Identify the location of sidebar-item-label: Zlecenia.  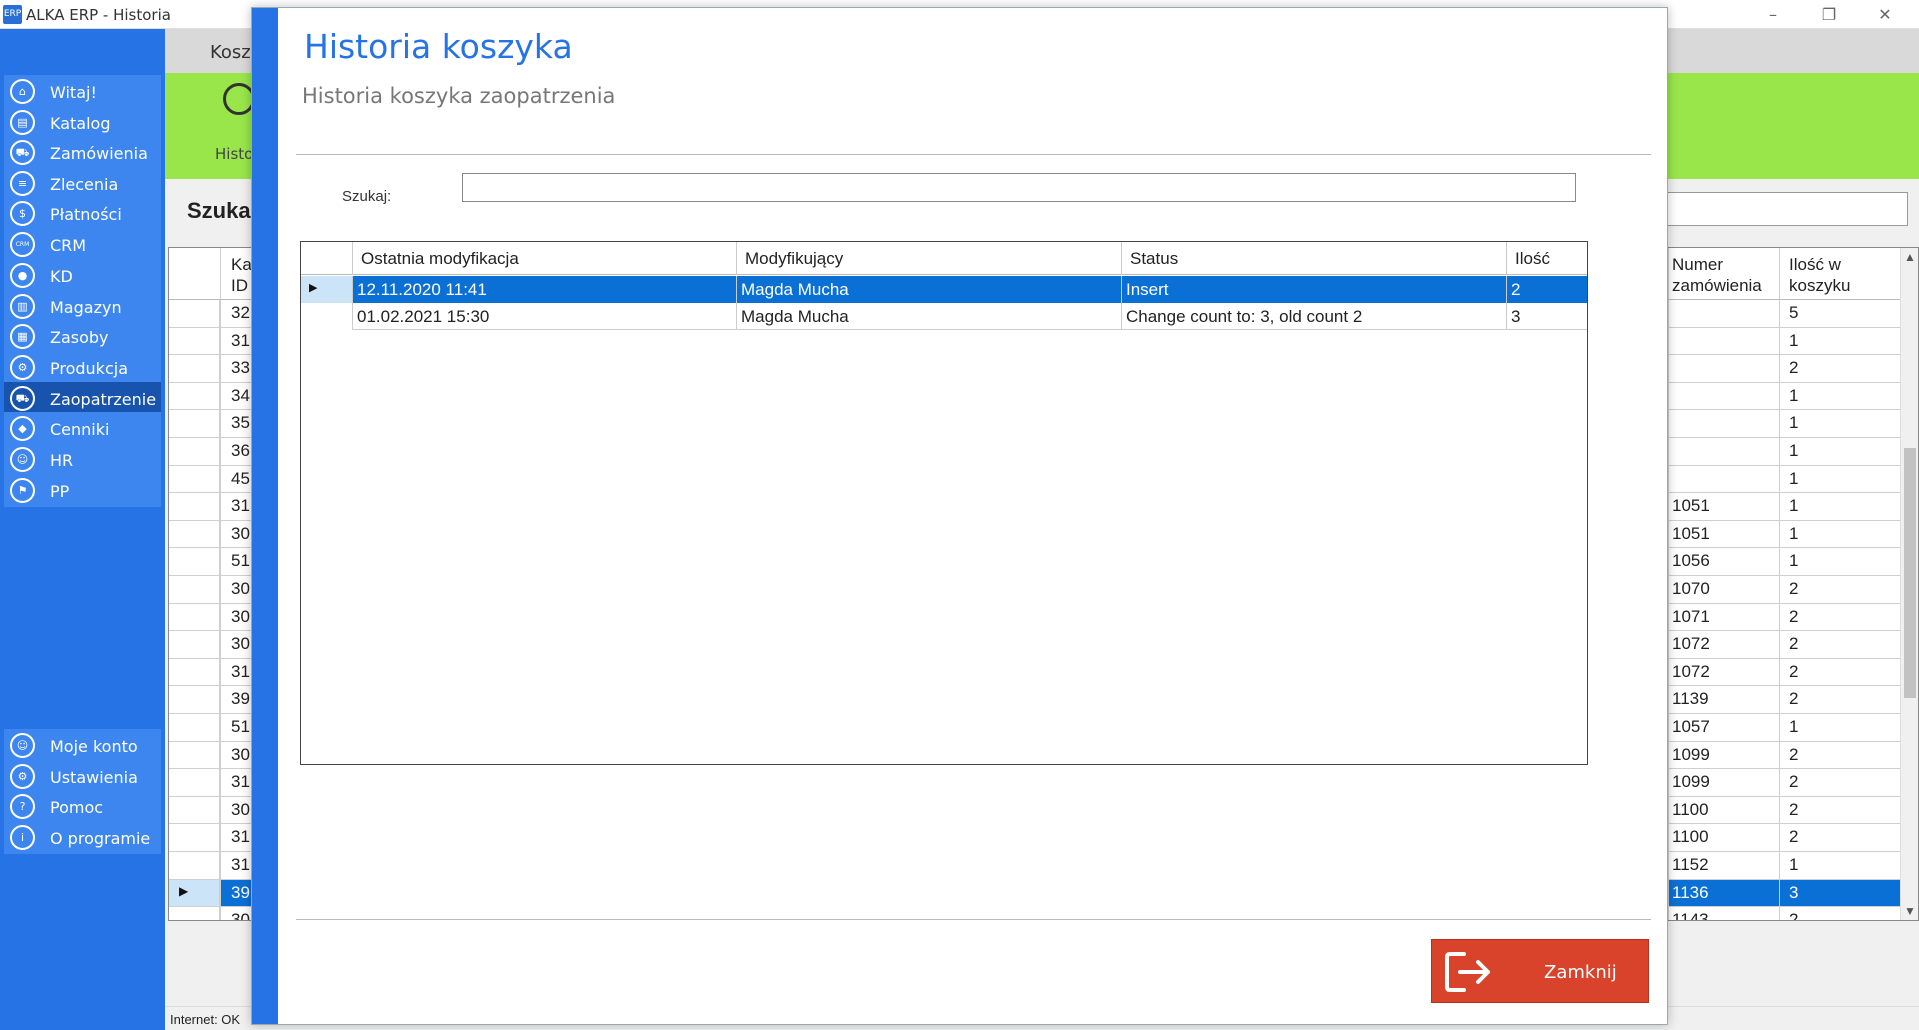
(84, 184).